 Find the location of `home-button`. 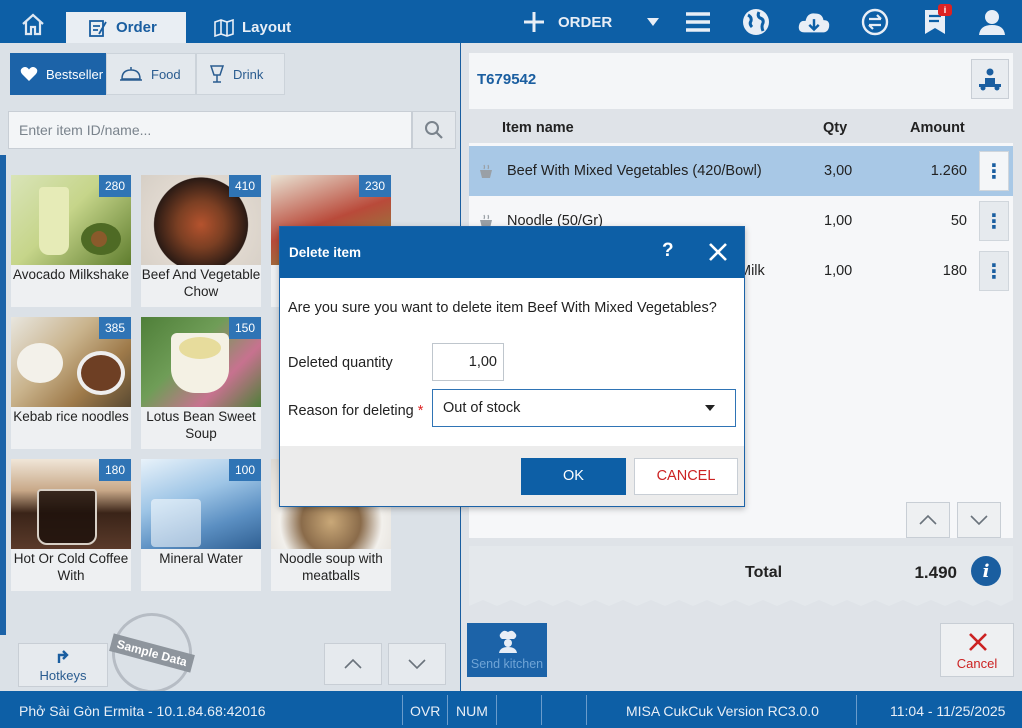

home-button is located at coordinates (33, 24).